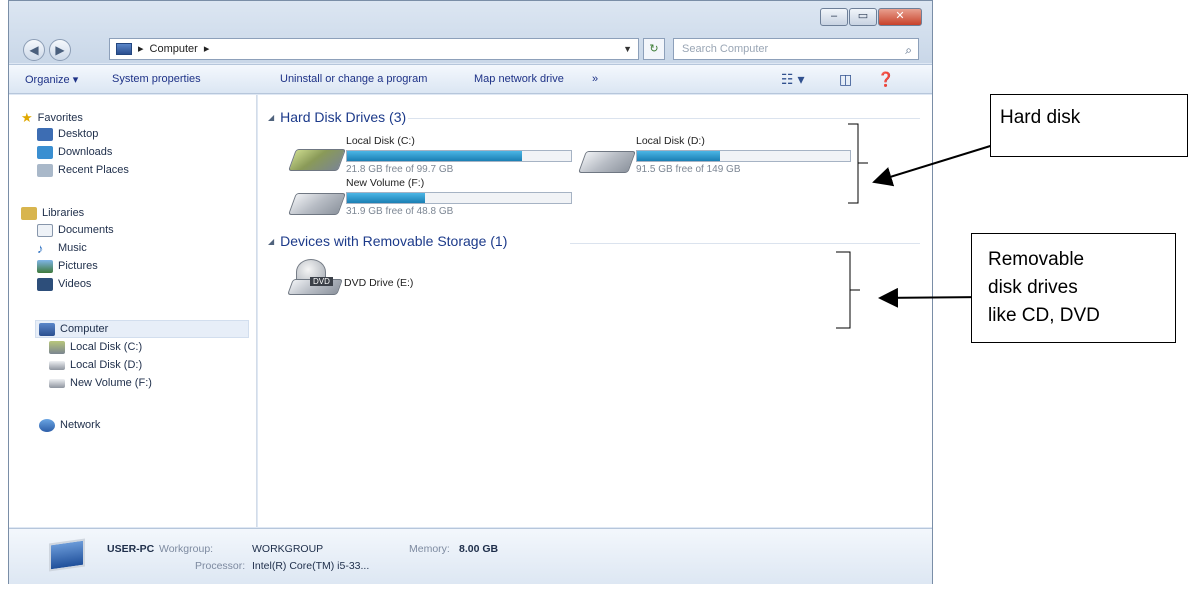 This screenshot has height=594, width=1199. What do you see at coordinates (40, 248) in the screenshot?
I see `music-icon: ♪` at bounding box center [40, 248].